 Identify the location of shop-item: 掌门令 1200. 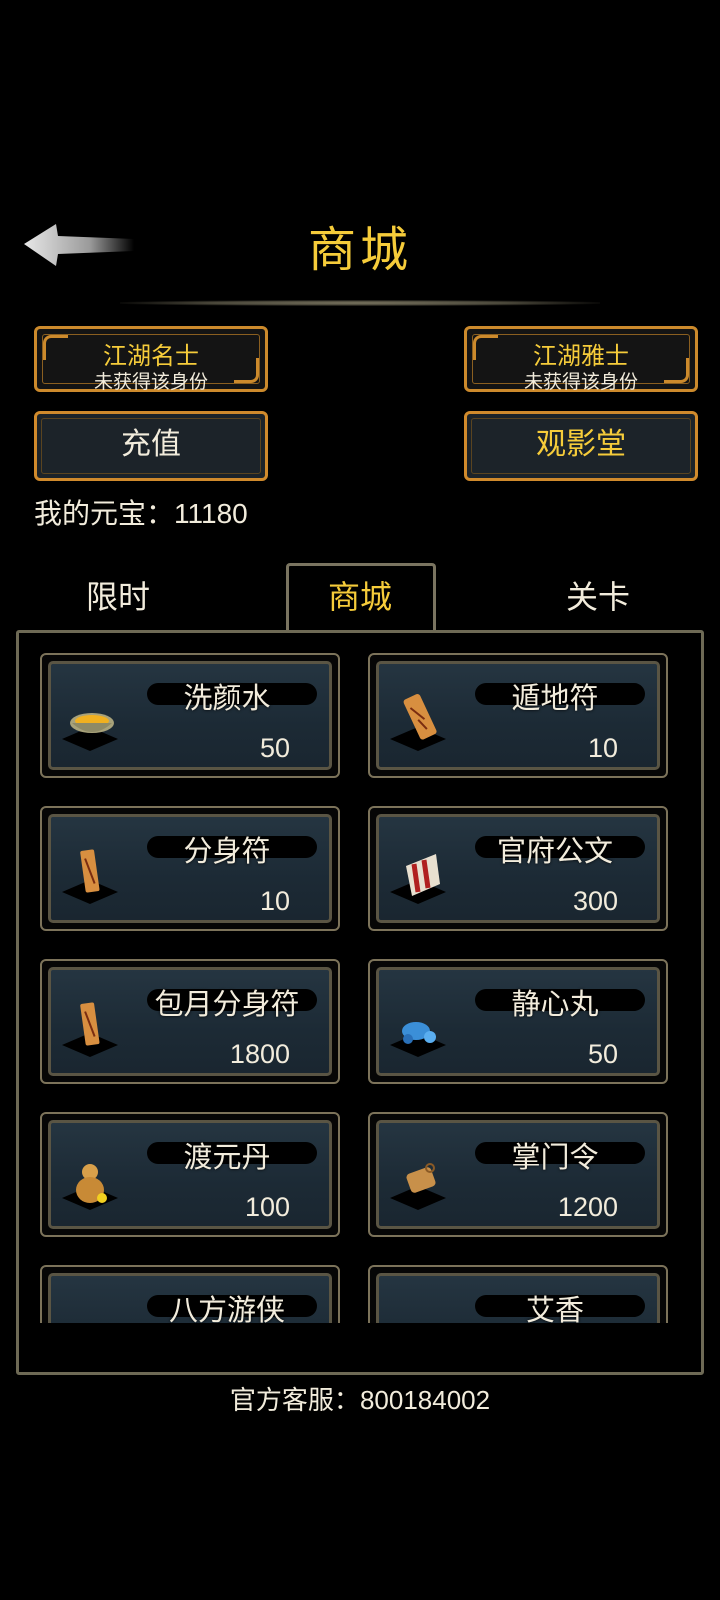
(518, 1174).